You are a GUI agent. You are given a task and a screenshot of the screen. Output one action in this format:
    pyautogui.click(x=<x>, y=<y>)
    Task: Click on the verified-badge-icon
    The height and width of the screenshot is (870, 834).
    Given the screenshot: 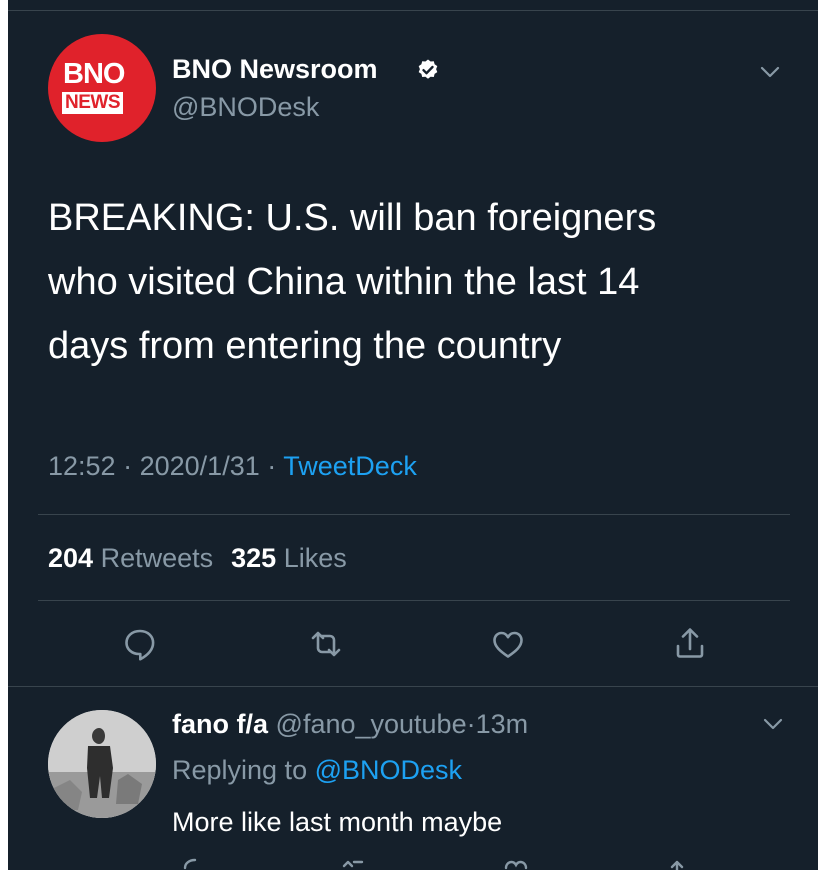 What is the action you would take?
    pyautogui.click(x=428, y=69)
    